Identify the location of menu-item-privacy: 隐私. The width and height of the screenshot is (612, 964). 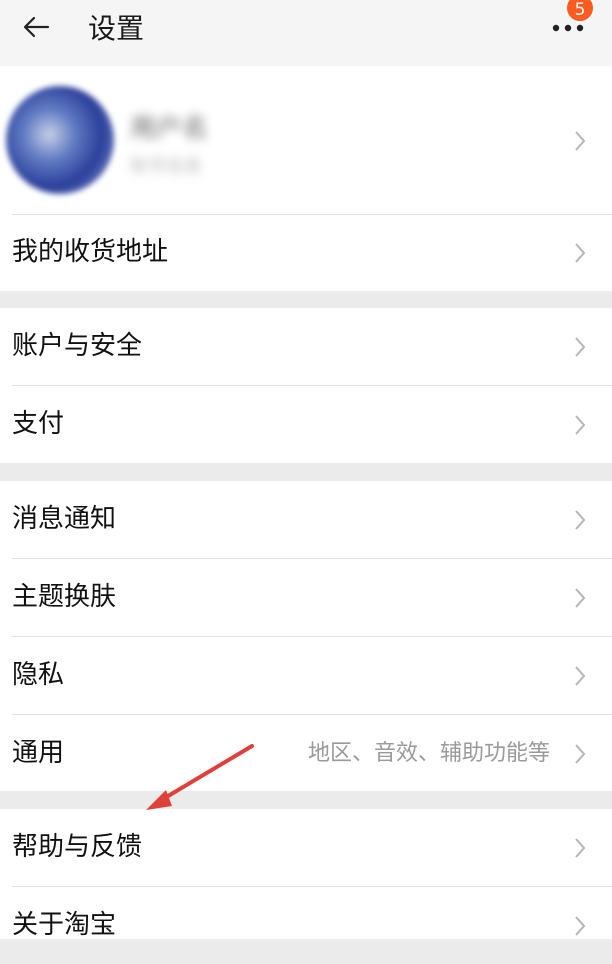
(306, 675).